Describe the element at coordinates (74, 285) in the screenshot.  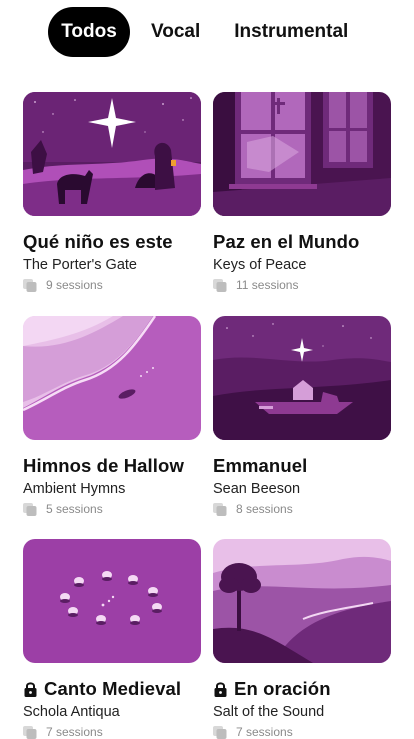
I see `session-count: 9 sessions` at that location.